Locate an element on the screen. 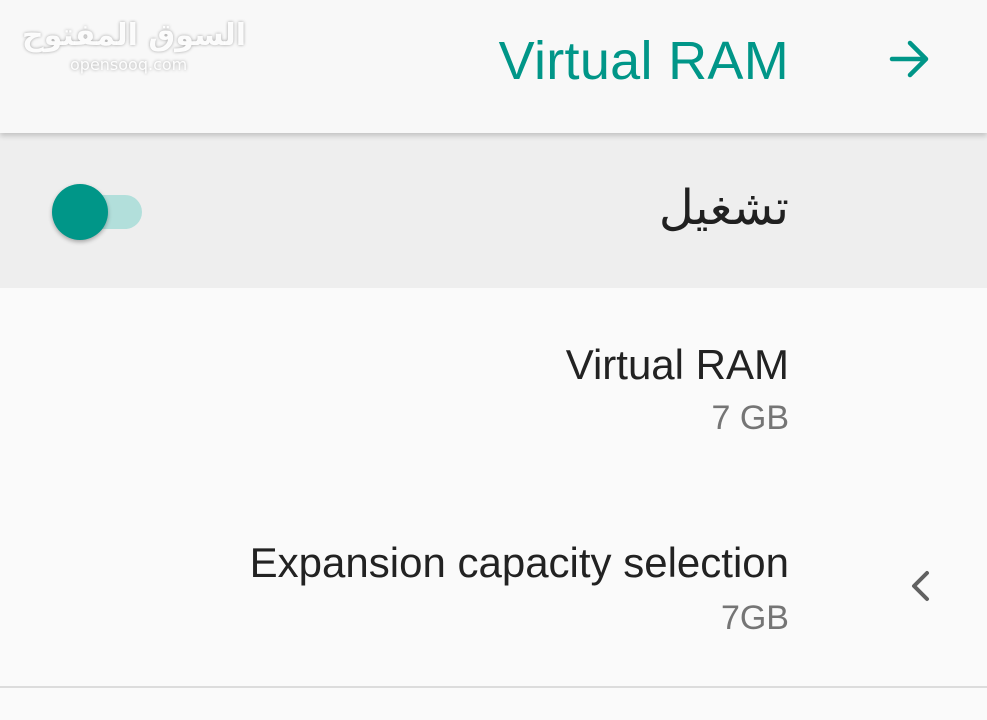 This screenshot has height=720, width=987. back-button is located at coordinates (910, 59).